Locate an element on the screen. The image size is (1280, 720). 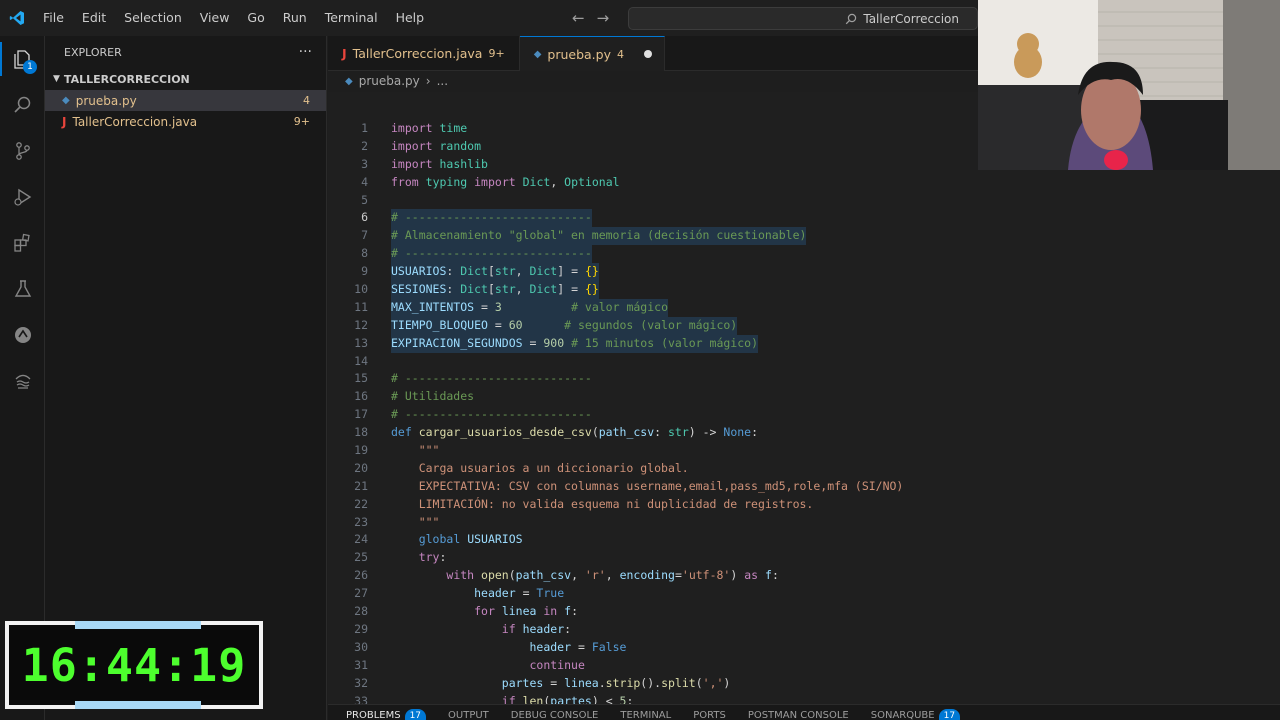
code-line: 27 header = True is located at coordinates (654, 594).